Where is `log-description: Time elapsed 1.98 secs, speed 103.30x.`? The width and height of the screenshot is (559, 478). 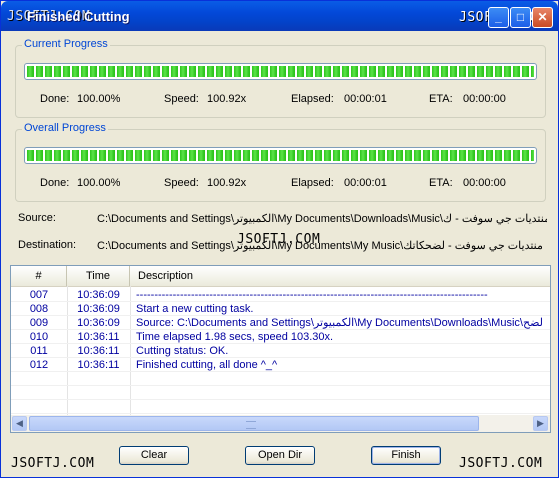
log-description: Time elapsed 1.98 secs, speed 103.30x. is located at coordinates (235, 337).